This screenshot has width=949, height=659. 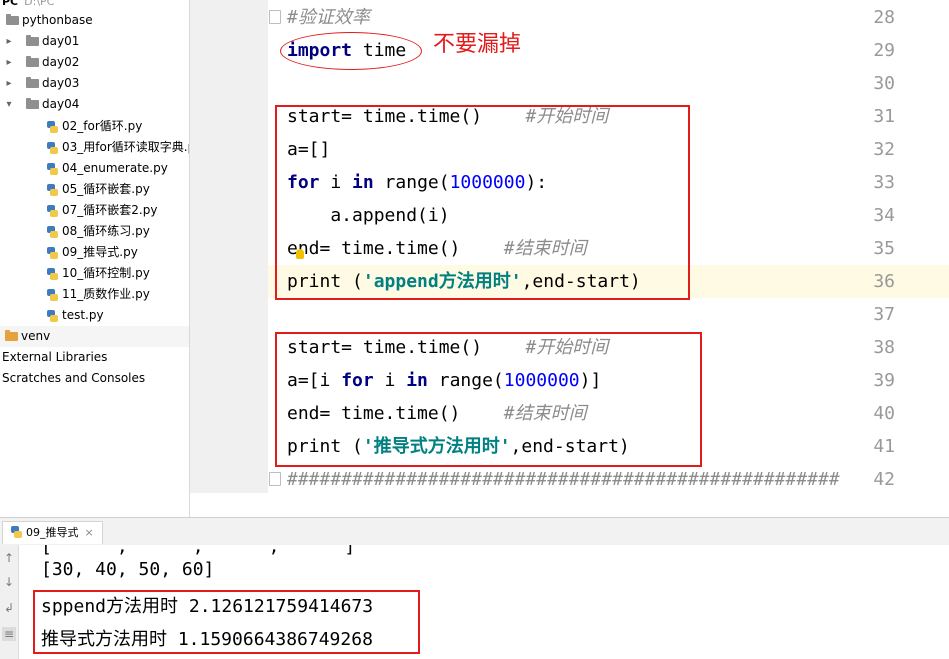 I want to click on tree-item-label: Scratches and Consoles, so click(x=74, y=378).